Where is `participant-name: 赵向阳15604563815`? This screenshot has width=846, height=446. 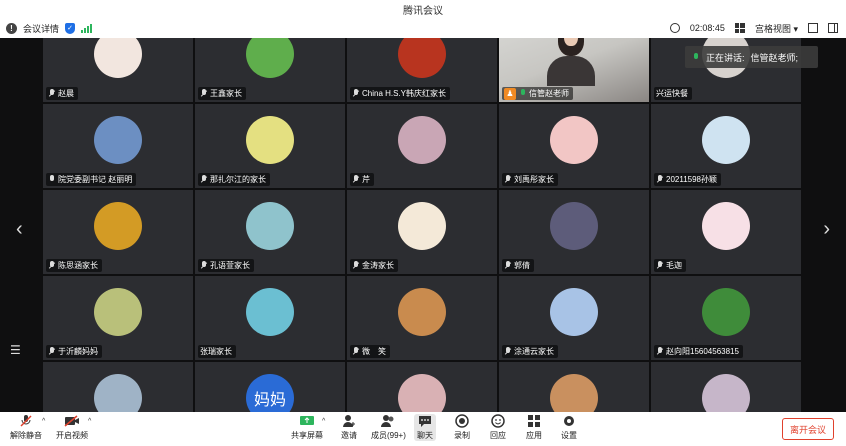
participant-name: 赵向阳15604563815 is located at coordinates (702, 351).